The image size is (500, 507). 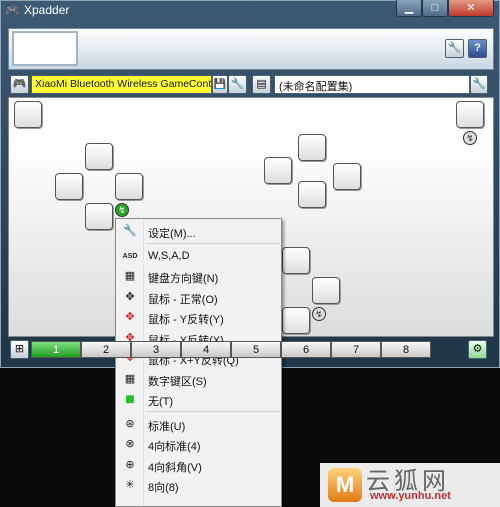 I want to click on green-gear-icon: ⚙, so click(x=477, y=349).